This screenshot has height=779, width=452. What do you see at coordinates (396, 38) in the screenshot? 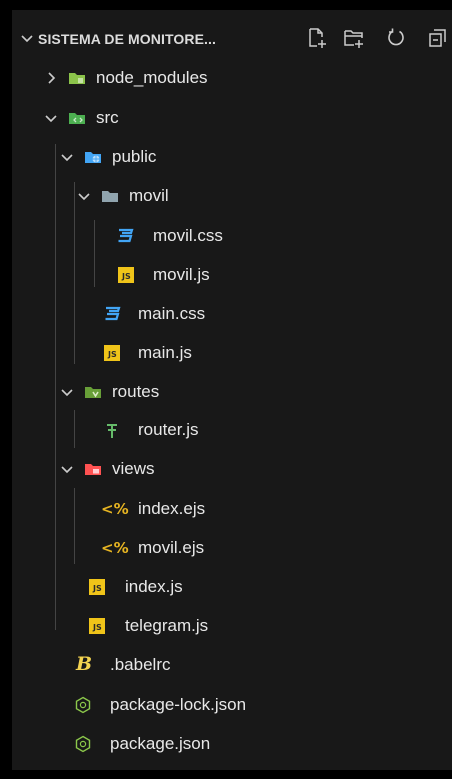
I see `refresh-icon` at bounding box center [396, 38].